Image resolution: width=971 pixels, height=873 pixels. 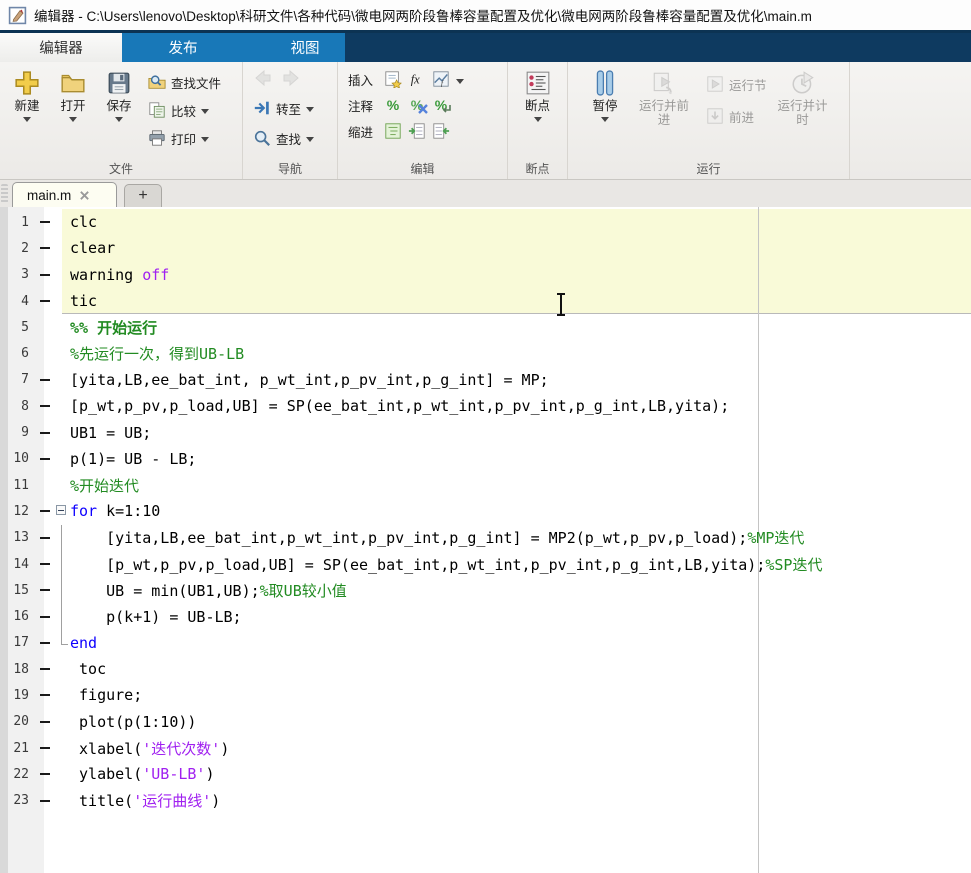 What do you see at coordinates (520, 722) in the screenshot?
I see `code-text: plot(p(1:10))` at bounding box center [520, 722].